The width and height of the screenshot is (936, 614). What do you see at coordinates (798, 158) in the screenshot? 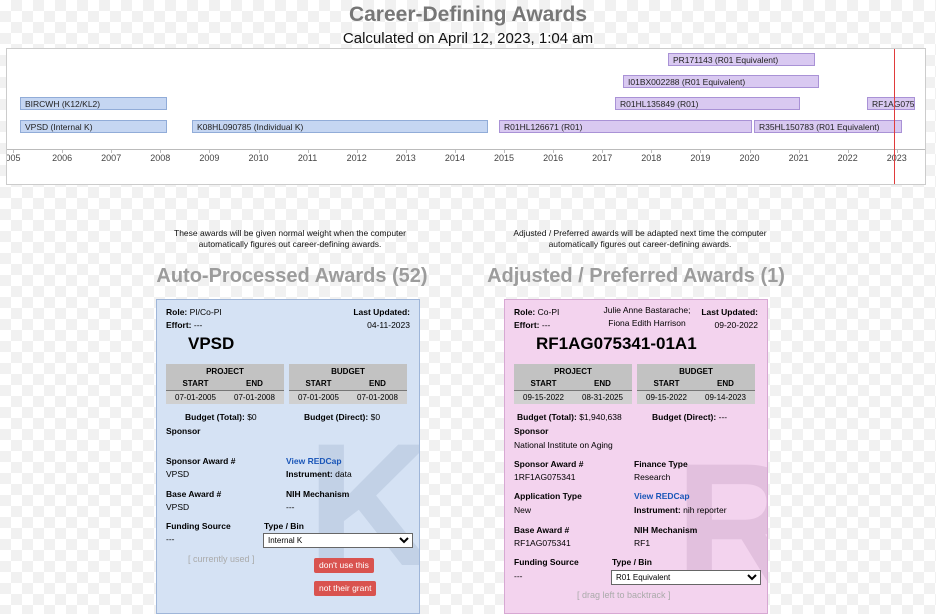
I see `year-label: 2021` at bounding box center [798, 158].